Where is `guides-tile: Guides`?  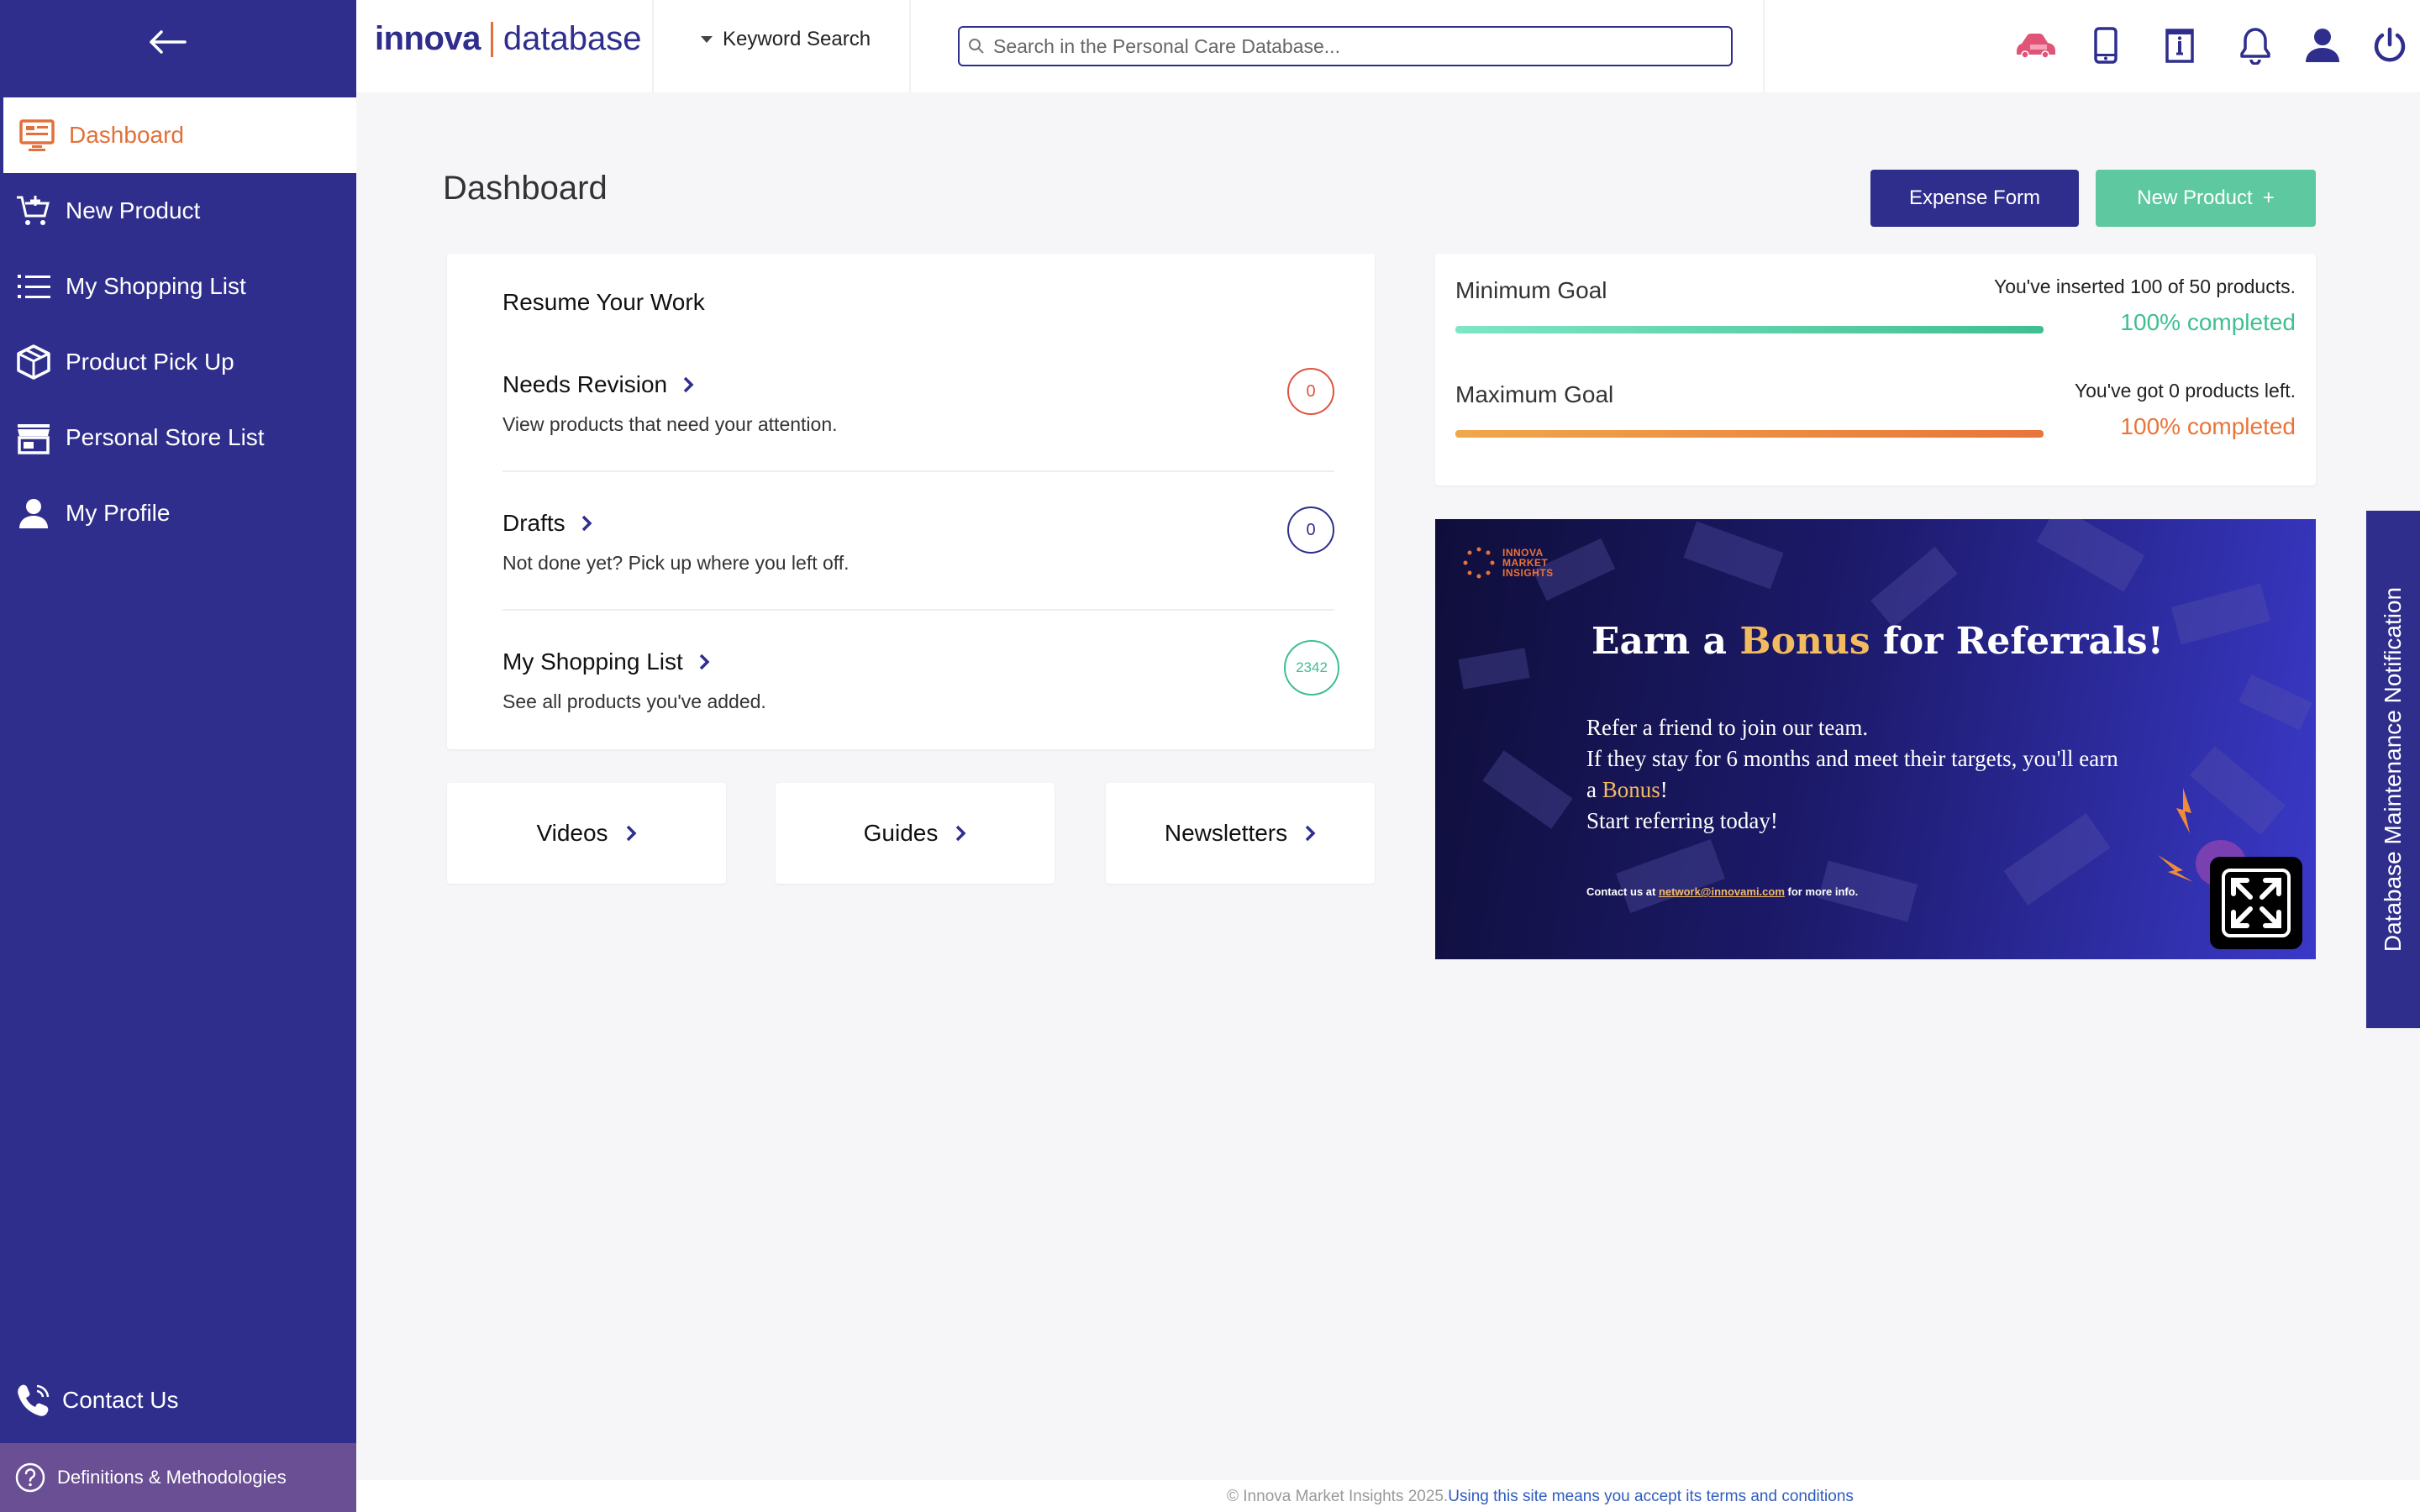
guides-tile: Guides is located at coordinates (915, 833).